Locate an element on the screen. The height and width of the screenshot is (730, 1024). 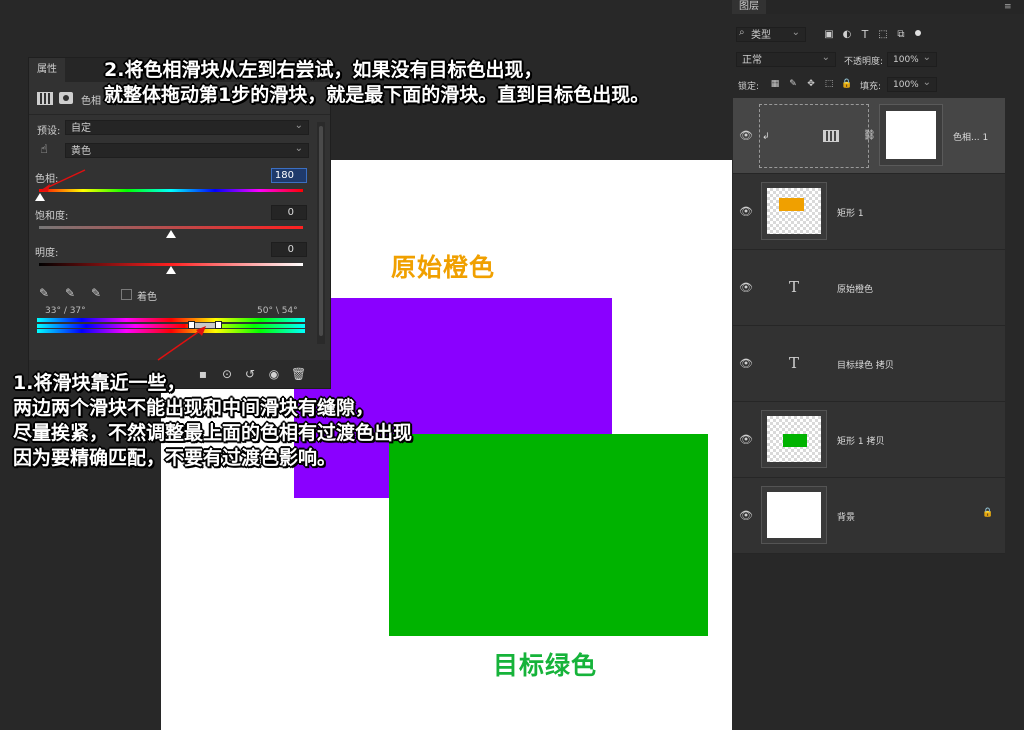
layer-row-background: 👁 背景 🔒 is located at coordinates (869, 516).